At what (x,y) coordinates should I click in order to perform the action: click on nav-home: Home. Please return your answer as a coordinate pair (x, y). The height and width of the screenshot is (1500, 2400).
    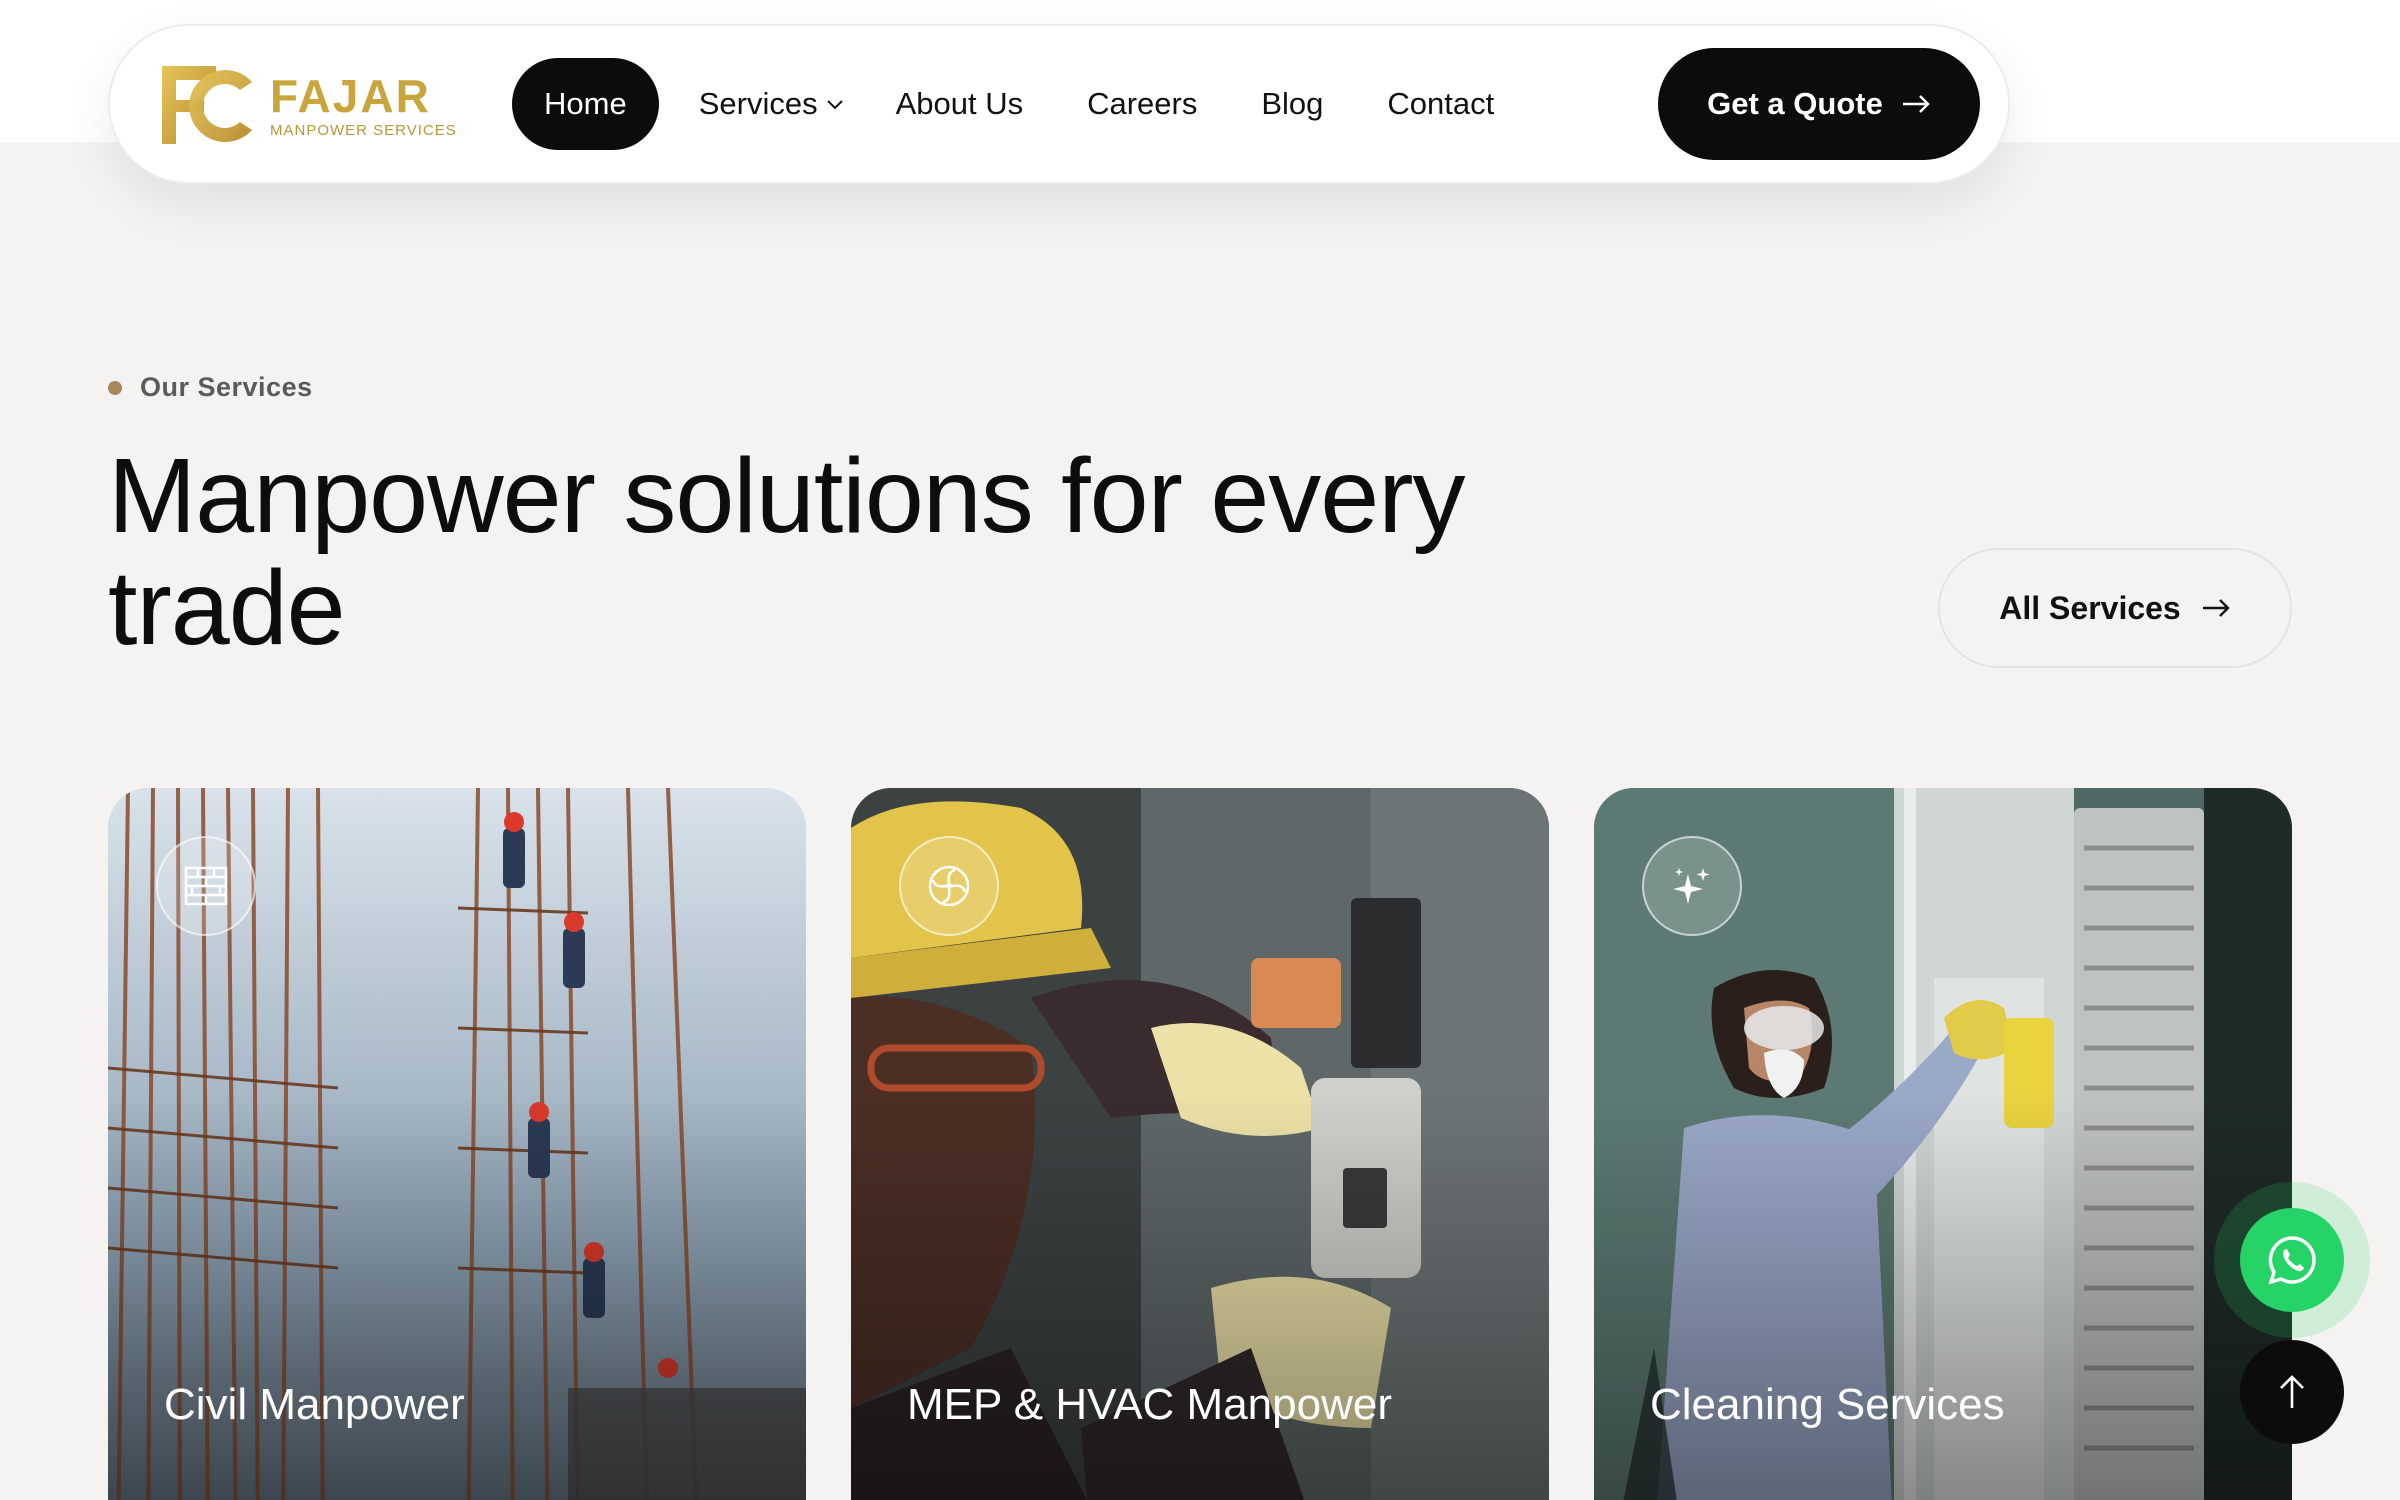
    Looking at the image, I should click on (585, 104).